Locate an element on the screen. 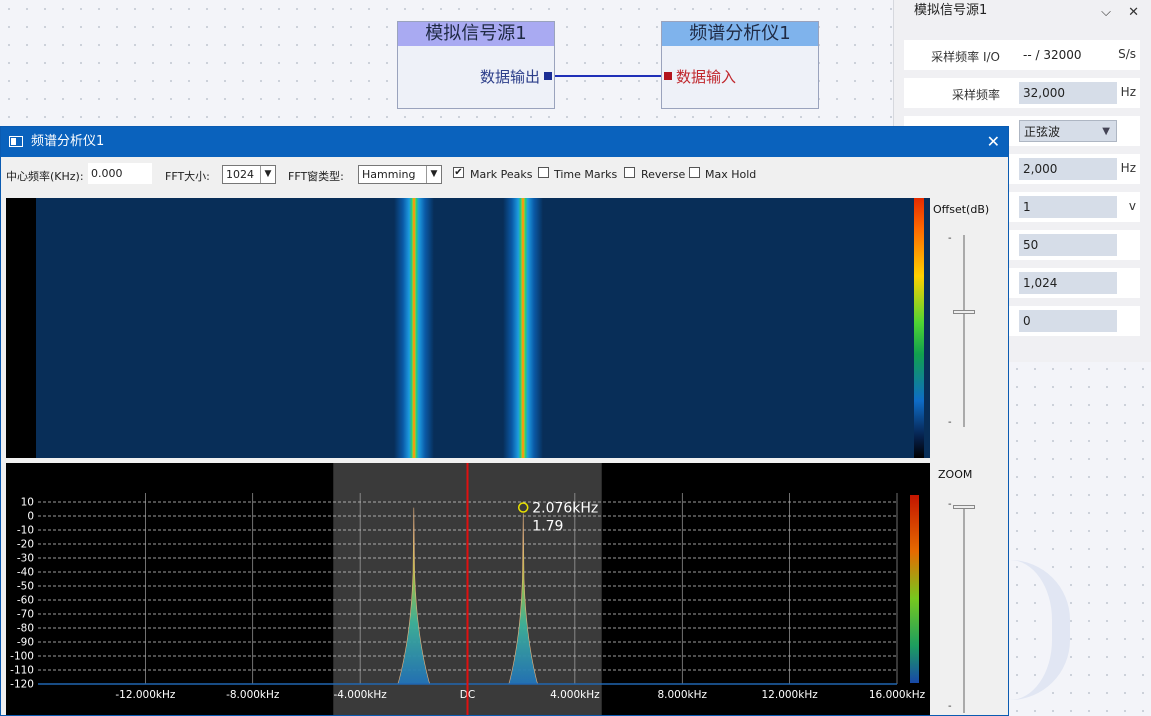  param-input: 1,024 is located at coordinates (1068, 283).